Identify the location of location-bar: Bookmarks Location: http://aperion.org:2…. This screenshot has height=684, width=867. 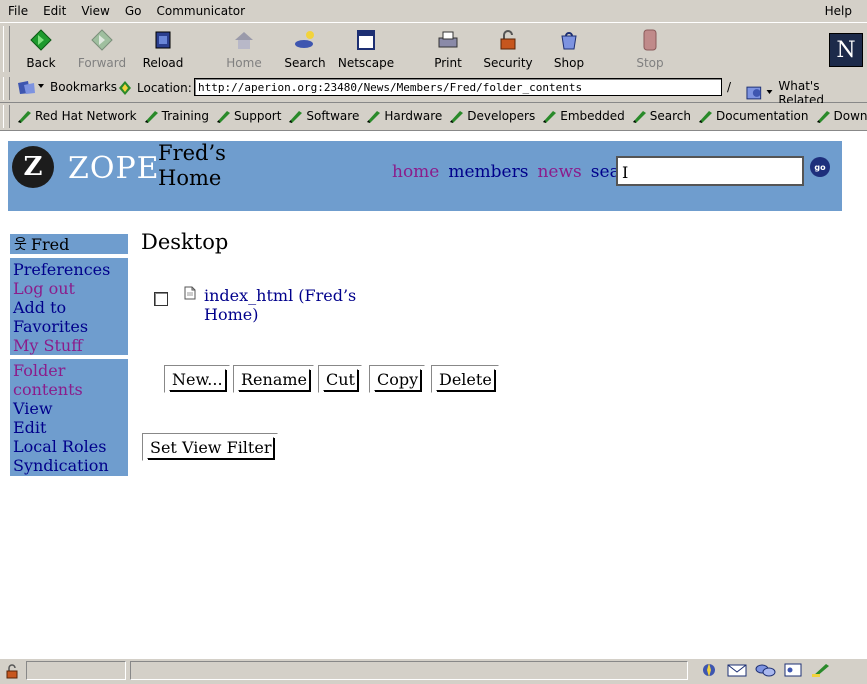
(433, 89).